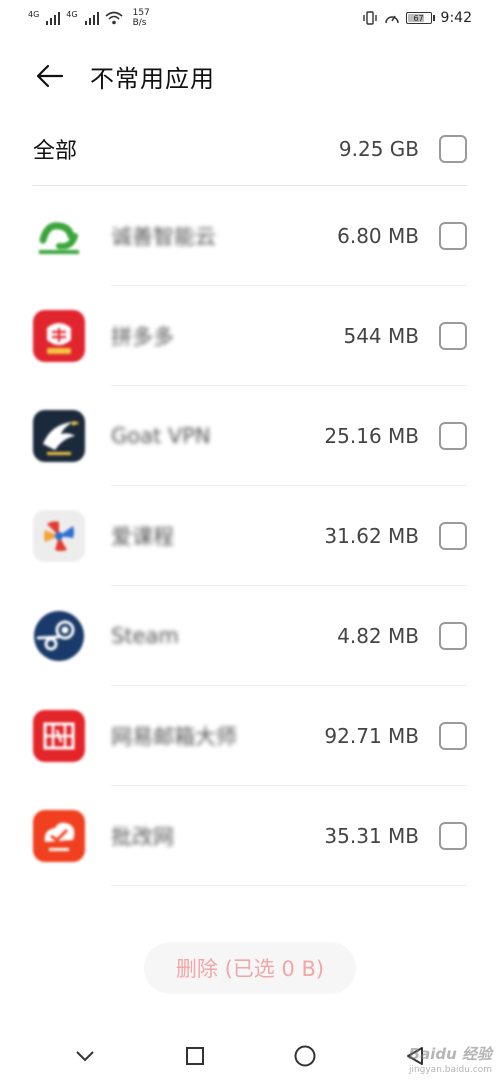 This screenshot has width=500, height=1084. What do you see at coordinates (34, 14) in the screenshot?
I see `signal-1-label: 4G` at bounding box center [34, 14].